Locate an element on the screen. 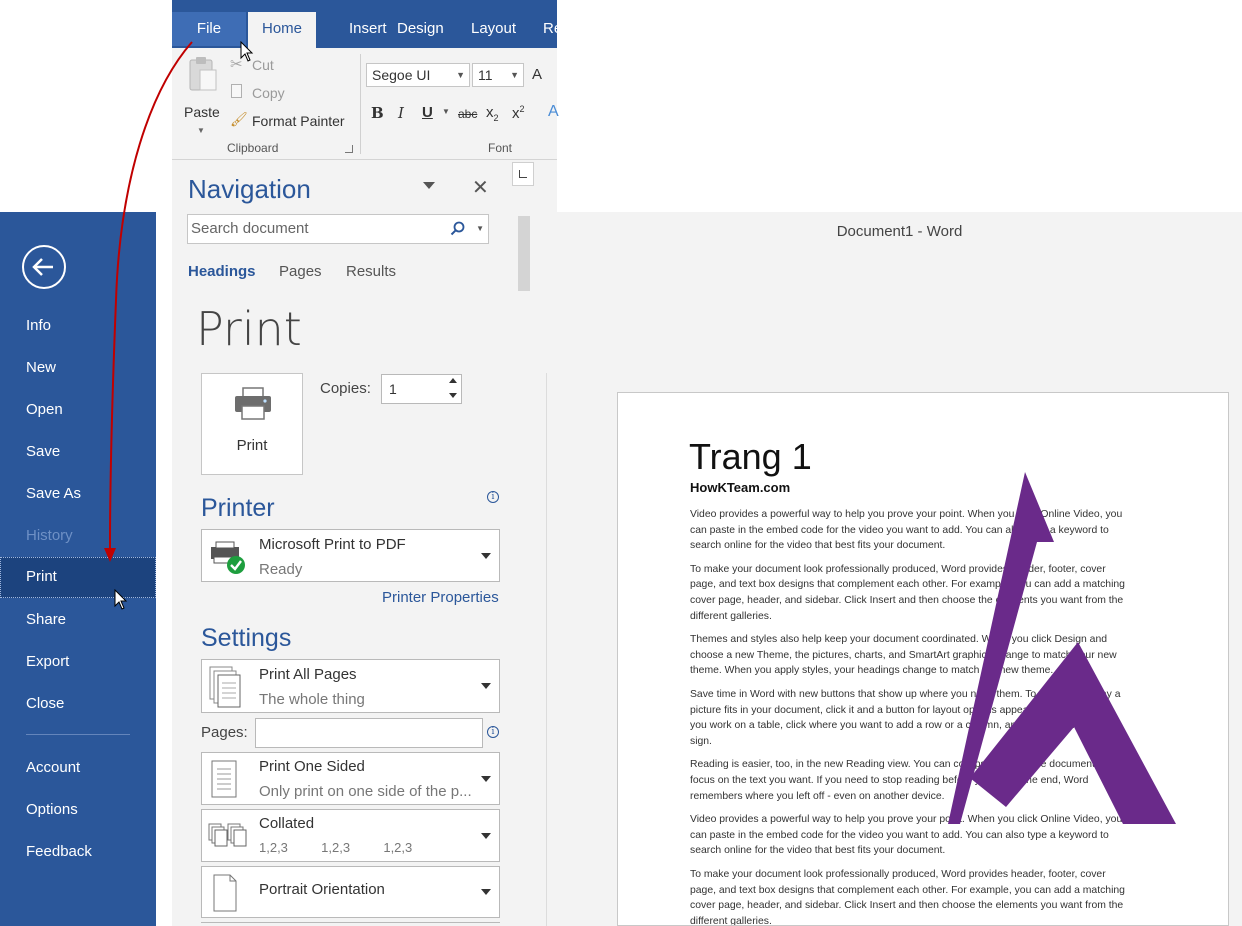 This screenshot has height=926, width=1242. ruler-track is located at coordinates (524, 253).